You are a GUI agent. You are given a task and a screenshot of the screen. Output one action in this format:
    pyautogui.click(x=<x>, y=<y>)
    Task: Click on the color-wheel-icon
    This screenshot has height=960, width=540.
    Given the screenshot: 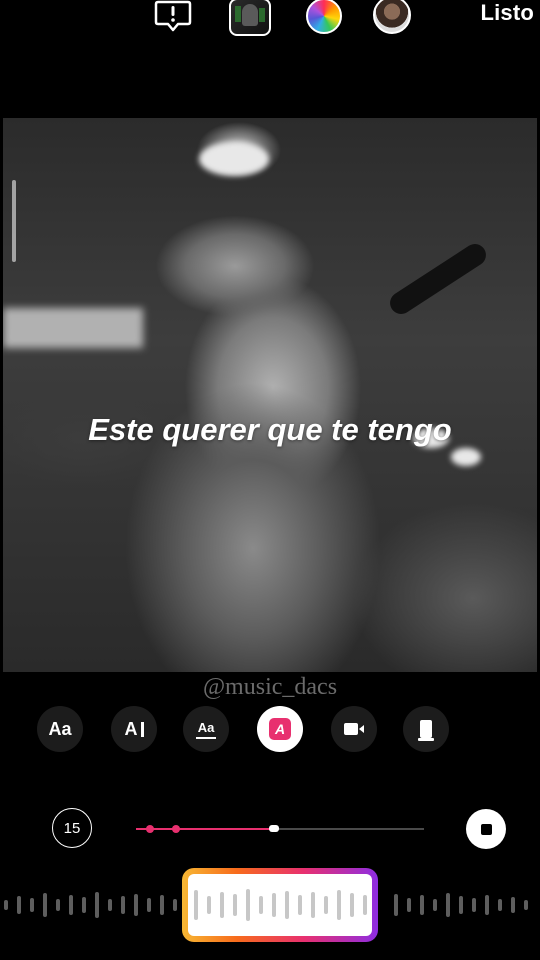 What is the action you would take?
    pyautogui.click(x=324, y=17)
    